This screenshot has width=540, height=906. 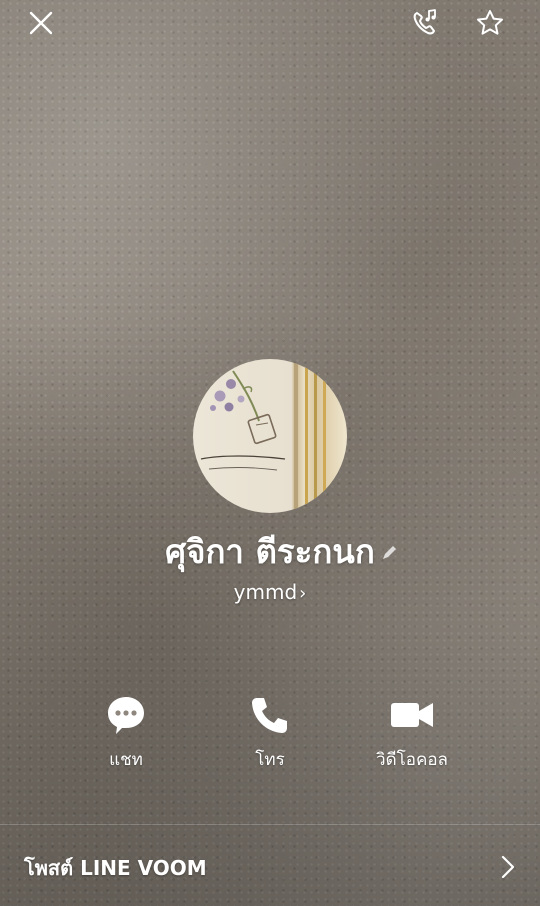 I want to click on star-icon, so click(x=490, y=22).